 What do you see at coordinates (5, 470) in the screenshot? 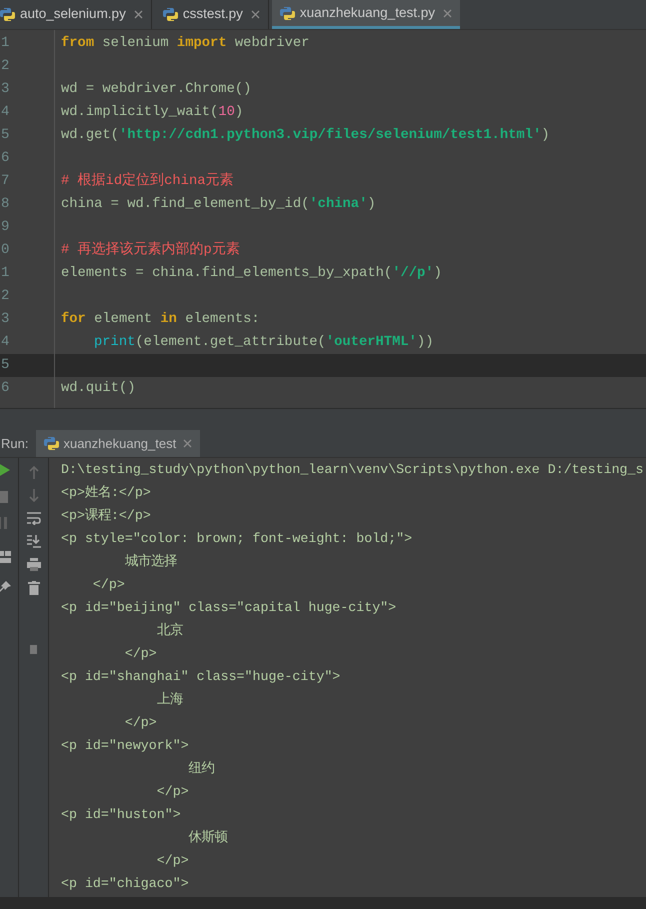
I see `run-icon` at bounding box center [5, 470].